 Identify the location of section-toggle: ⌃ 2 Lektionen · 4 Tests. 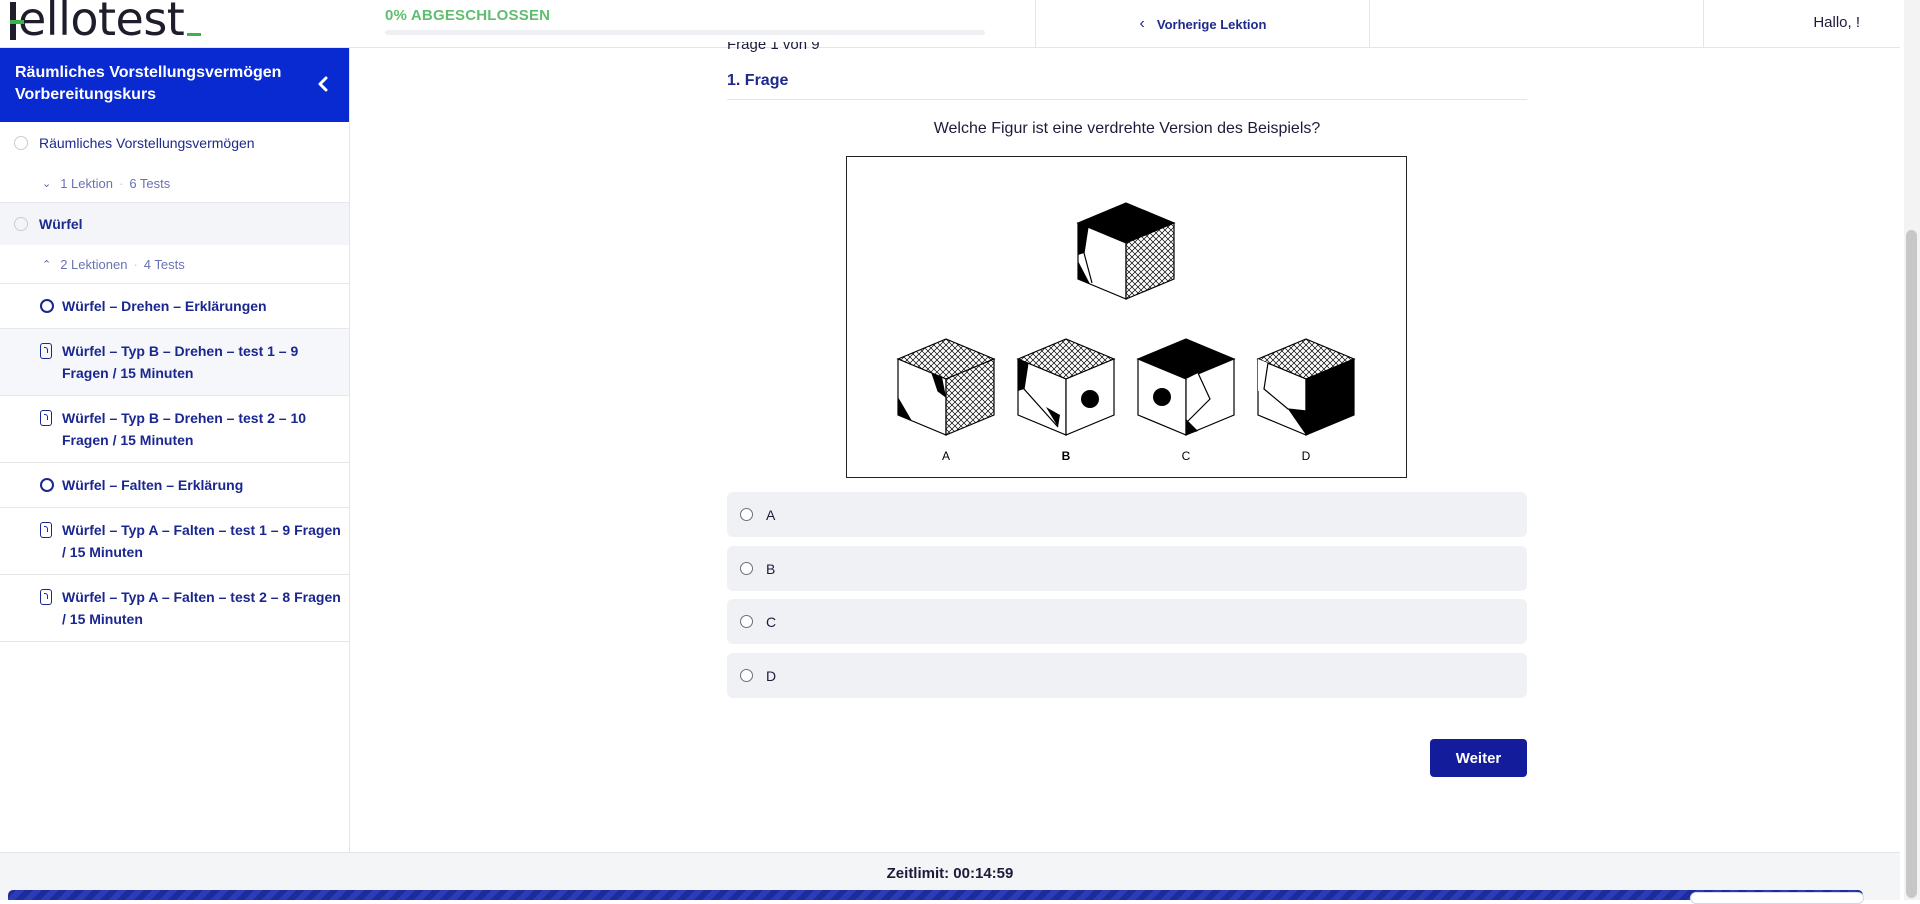
(174, 264).